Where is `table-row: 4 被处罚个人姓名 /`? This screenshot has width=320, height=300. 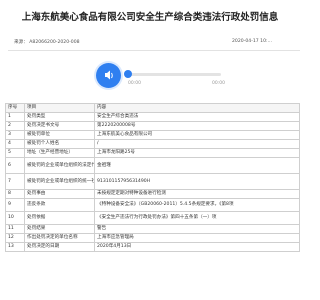 table-row: 4 被处罚个人姓名 / is located at coordinates (152, 144).